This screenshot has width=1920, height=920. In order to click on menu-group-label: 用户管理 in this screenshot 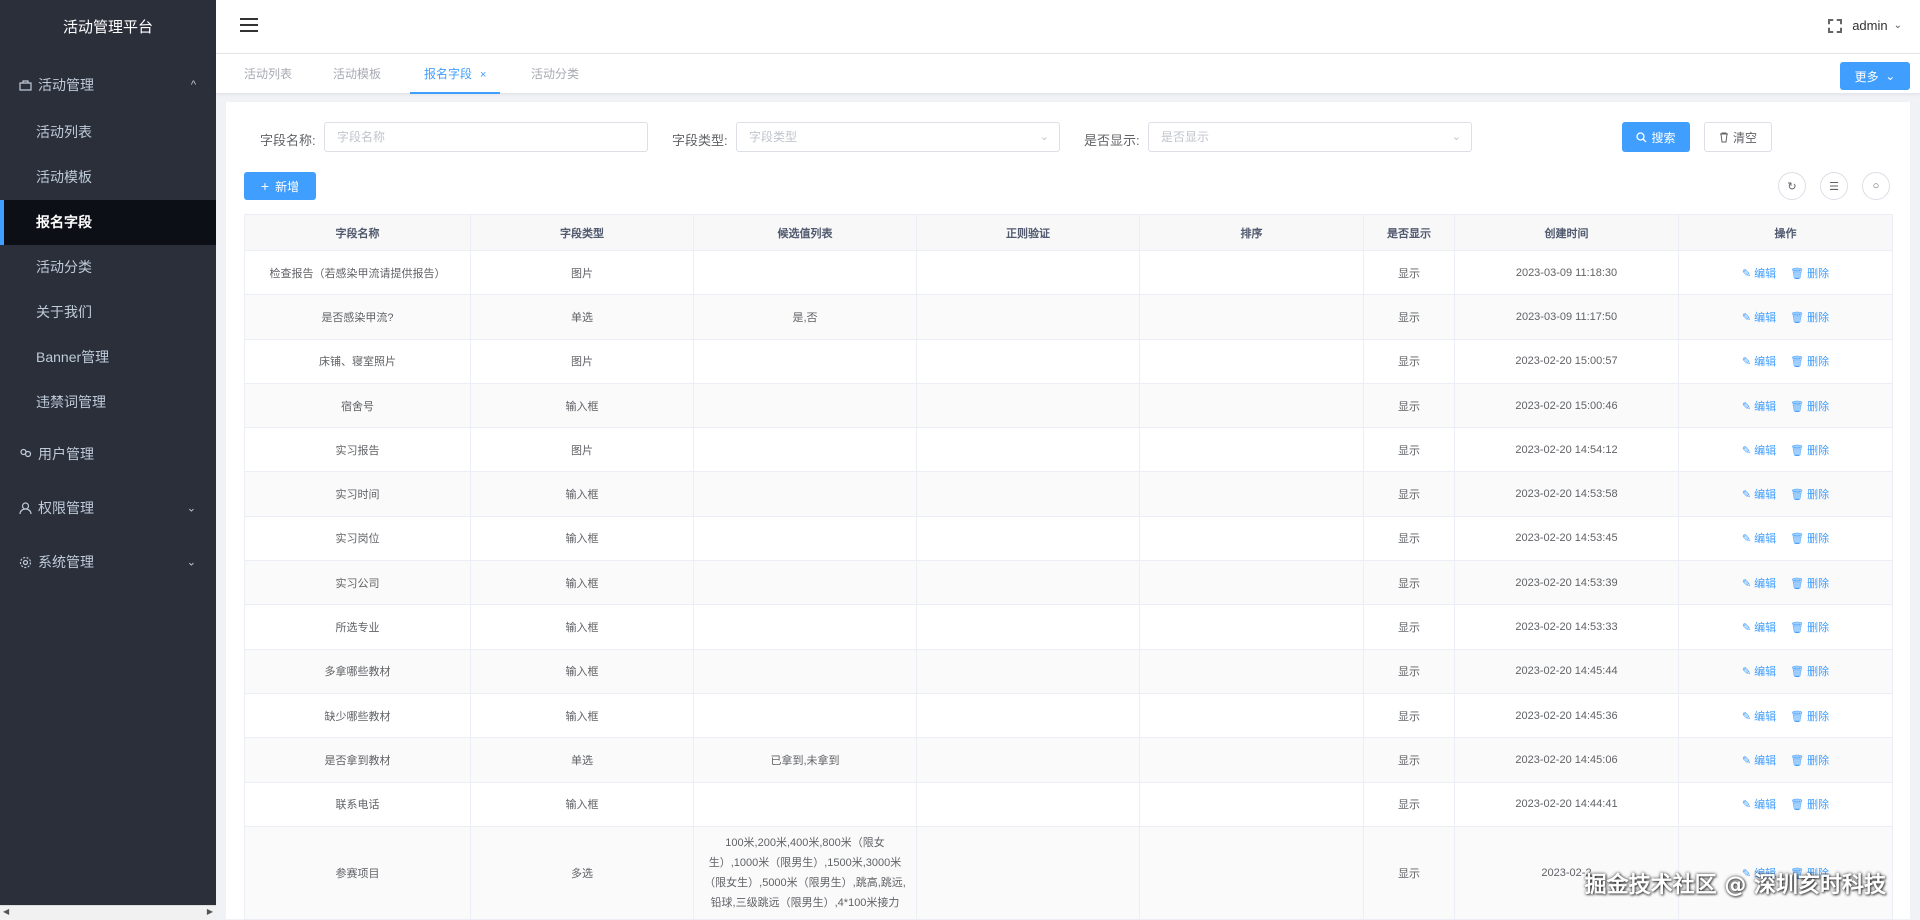, I will do `click(66, 454)`.